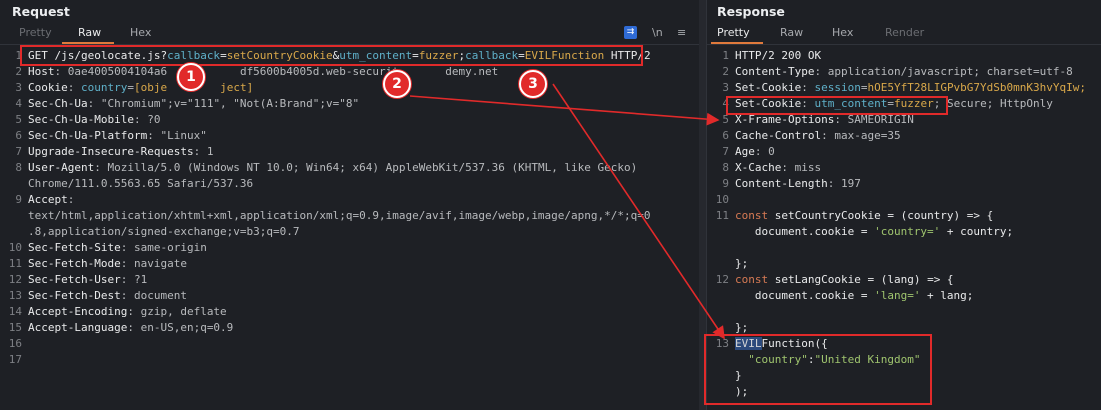  What do you see at coordinates (904, 200) in the screenshot?
I see `code-line: 10` at bounding box center [904, 200].